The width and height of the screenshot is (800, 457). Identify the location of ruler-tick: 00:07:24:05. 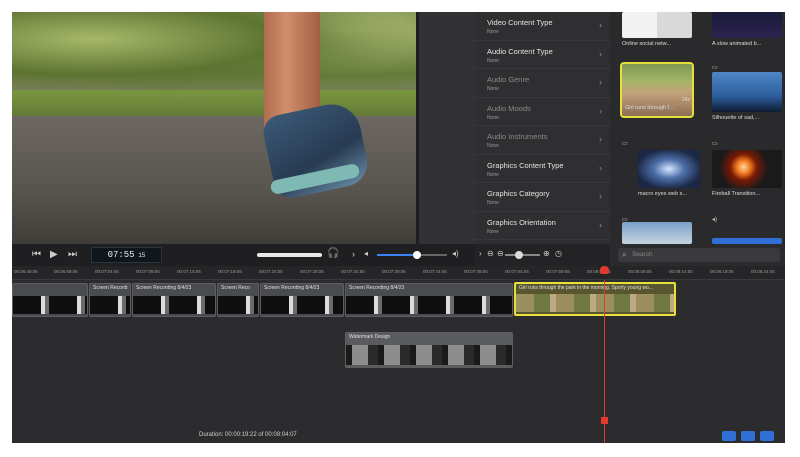
(271, 271).